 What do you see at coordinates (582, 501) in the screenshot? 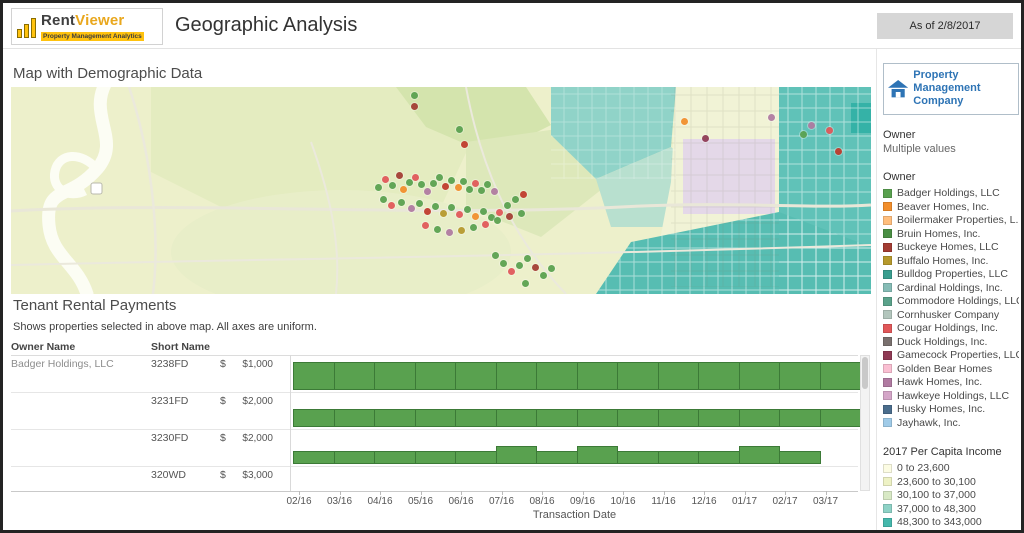
I see `x-axis-label: 09/16` at bounding box center [582, 501].